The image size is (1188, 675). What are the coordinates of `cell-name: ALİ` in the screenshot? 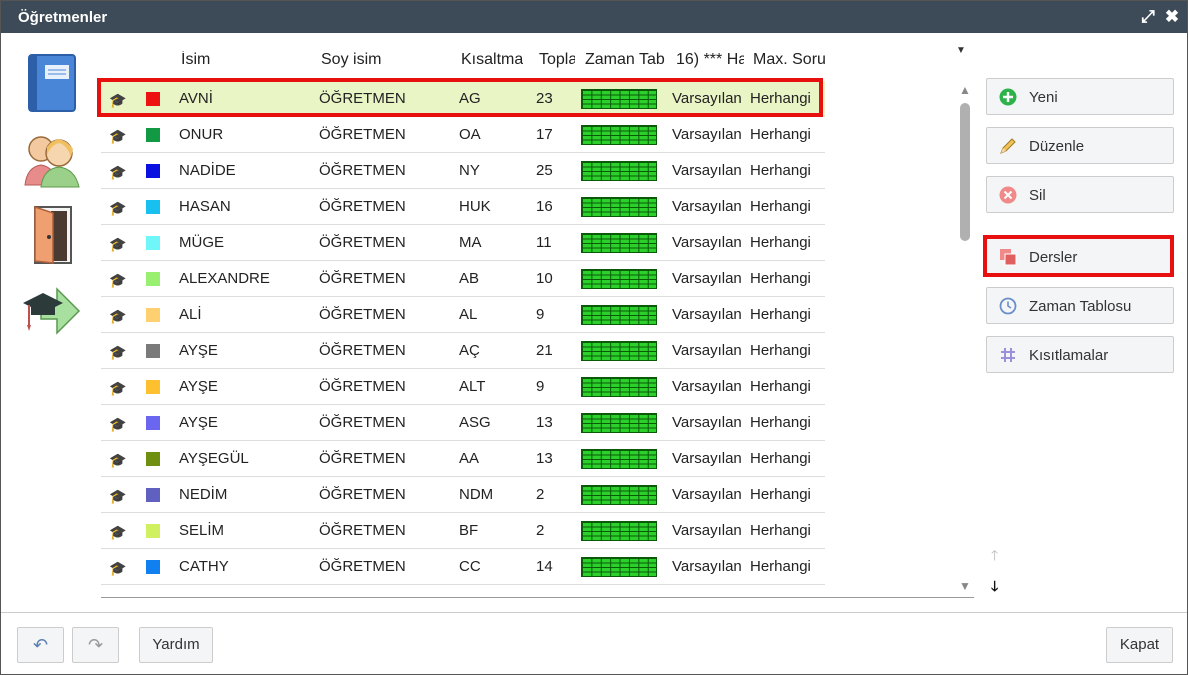 It's located at (190, 314).